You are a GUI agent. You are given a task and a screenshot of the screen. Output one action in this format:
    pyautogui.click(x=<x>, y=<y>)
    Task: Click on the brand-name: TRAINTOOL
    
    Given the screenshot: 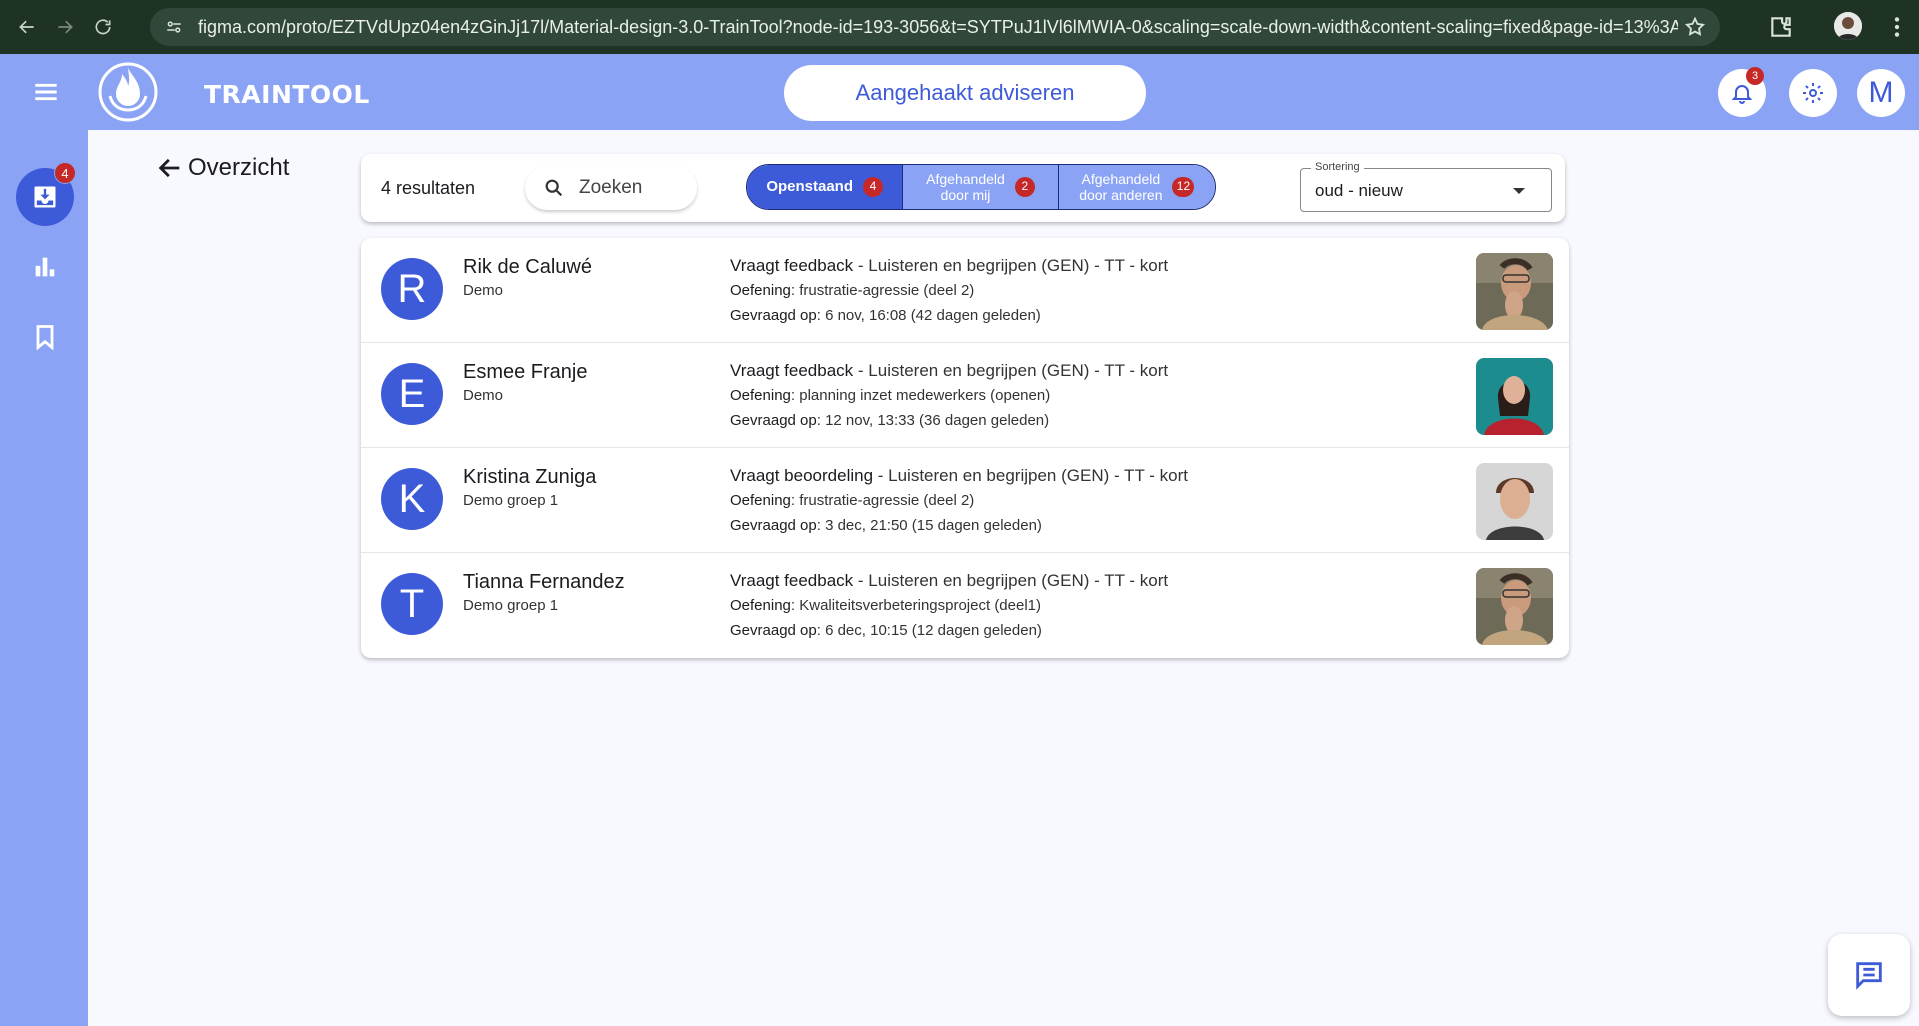 What is the action you would take?
    pyautogui.click(x=287, y=94)
    